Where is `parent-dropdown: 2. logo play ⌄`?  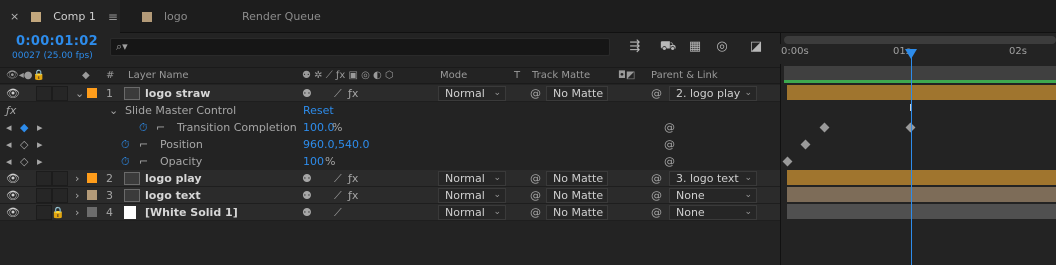
parent-dropdown: 2. logo play ⌄ is located at coordinates (713, 93).